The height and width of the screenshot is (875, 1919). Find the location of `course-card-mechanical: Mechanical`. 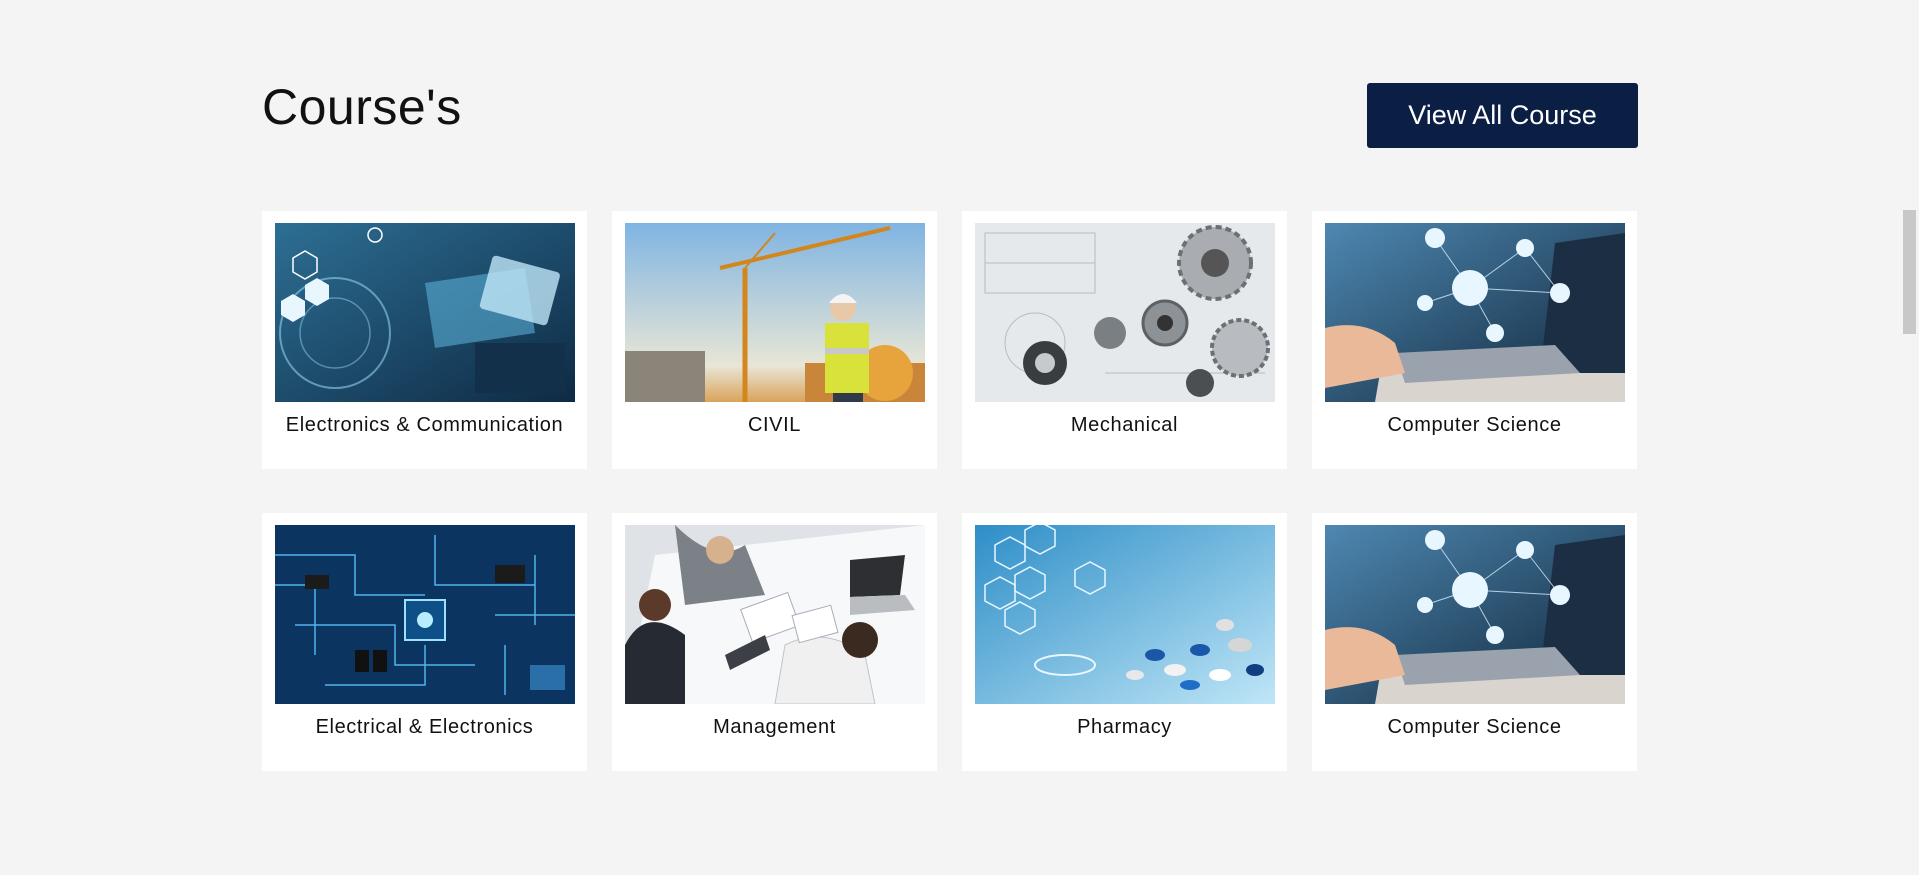

course-card-mechanical: Mechanical is located at coordinates (1124, 340).